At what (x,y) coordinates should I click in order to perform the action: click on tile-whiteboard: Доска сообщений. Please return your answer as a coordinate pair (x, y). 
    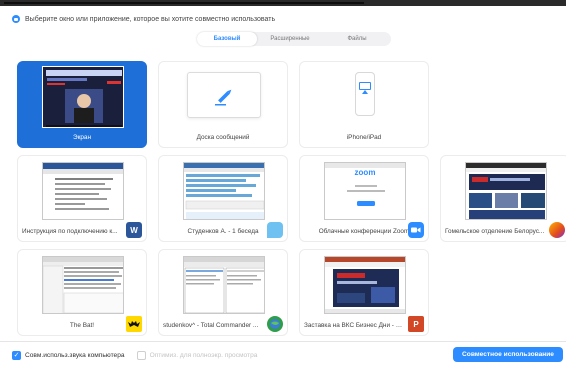
    Looking at the image, I should click on (223, 104).